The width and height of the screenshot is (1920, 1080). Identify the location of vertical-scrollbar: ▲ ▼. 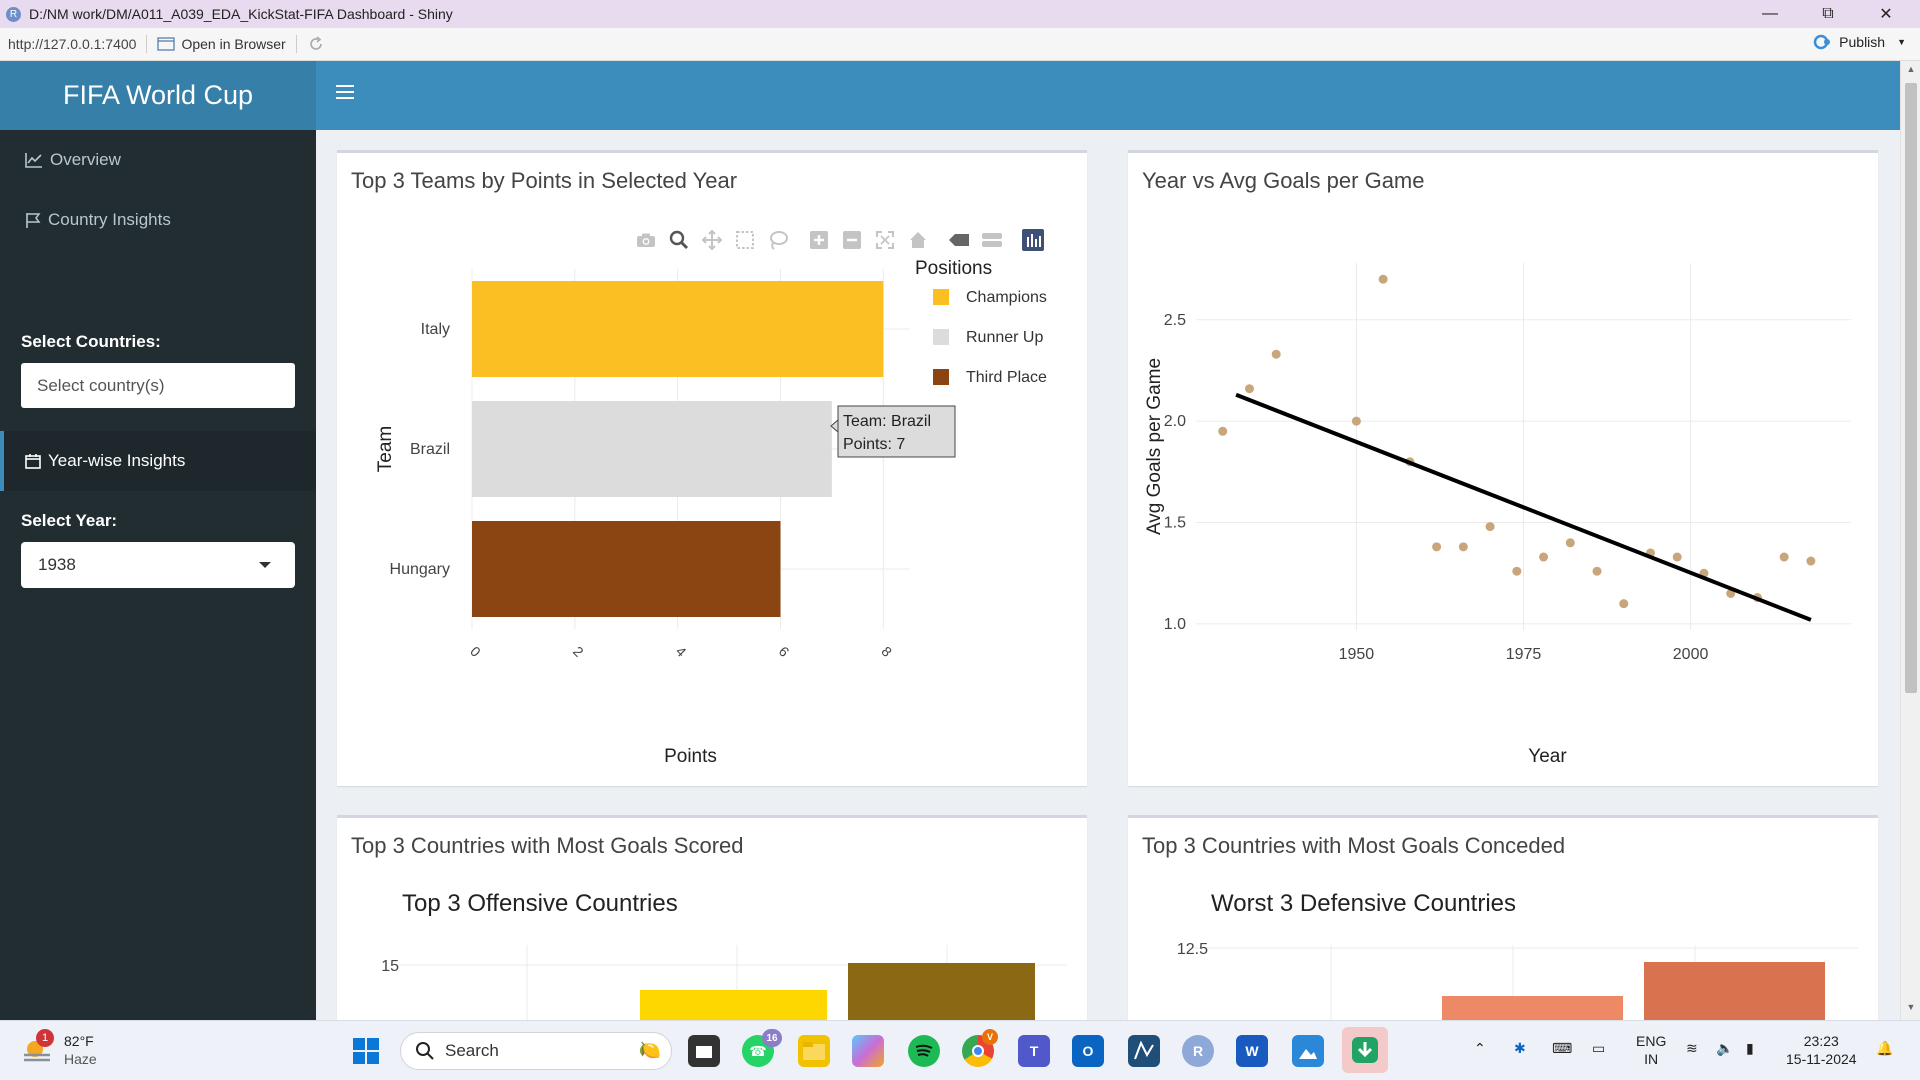
(1910, 540).